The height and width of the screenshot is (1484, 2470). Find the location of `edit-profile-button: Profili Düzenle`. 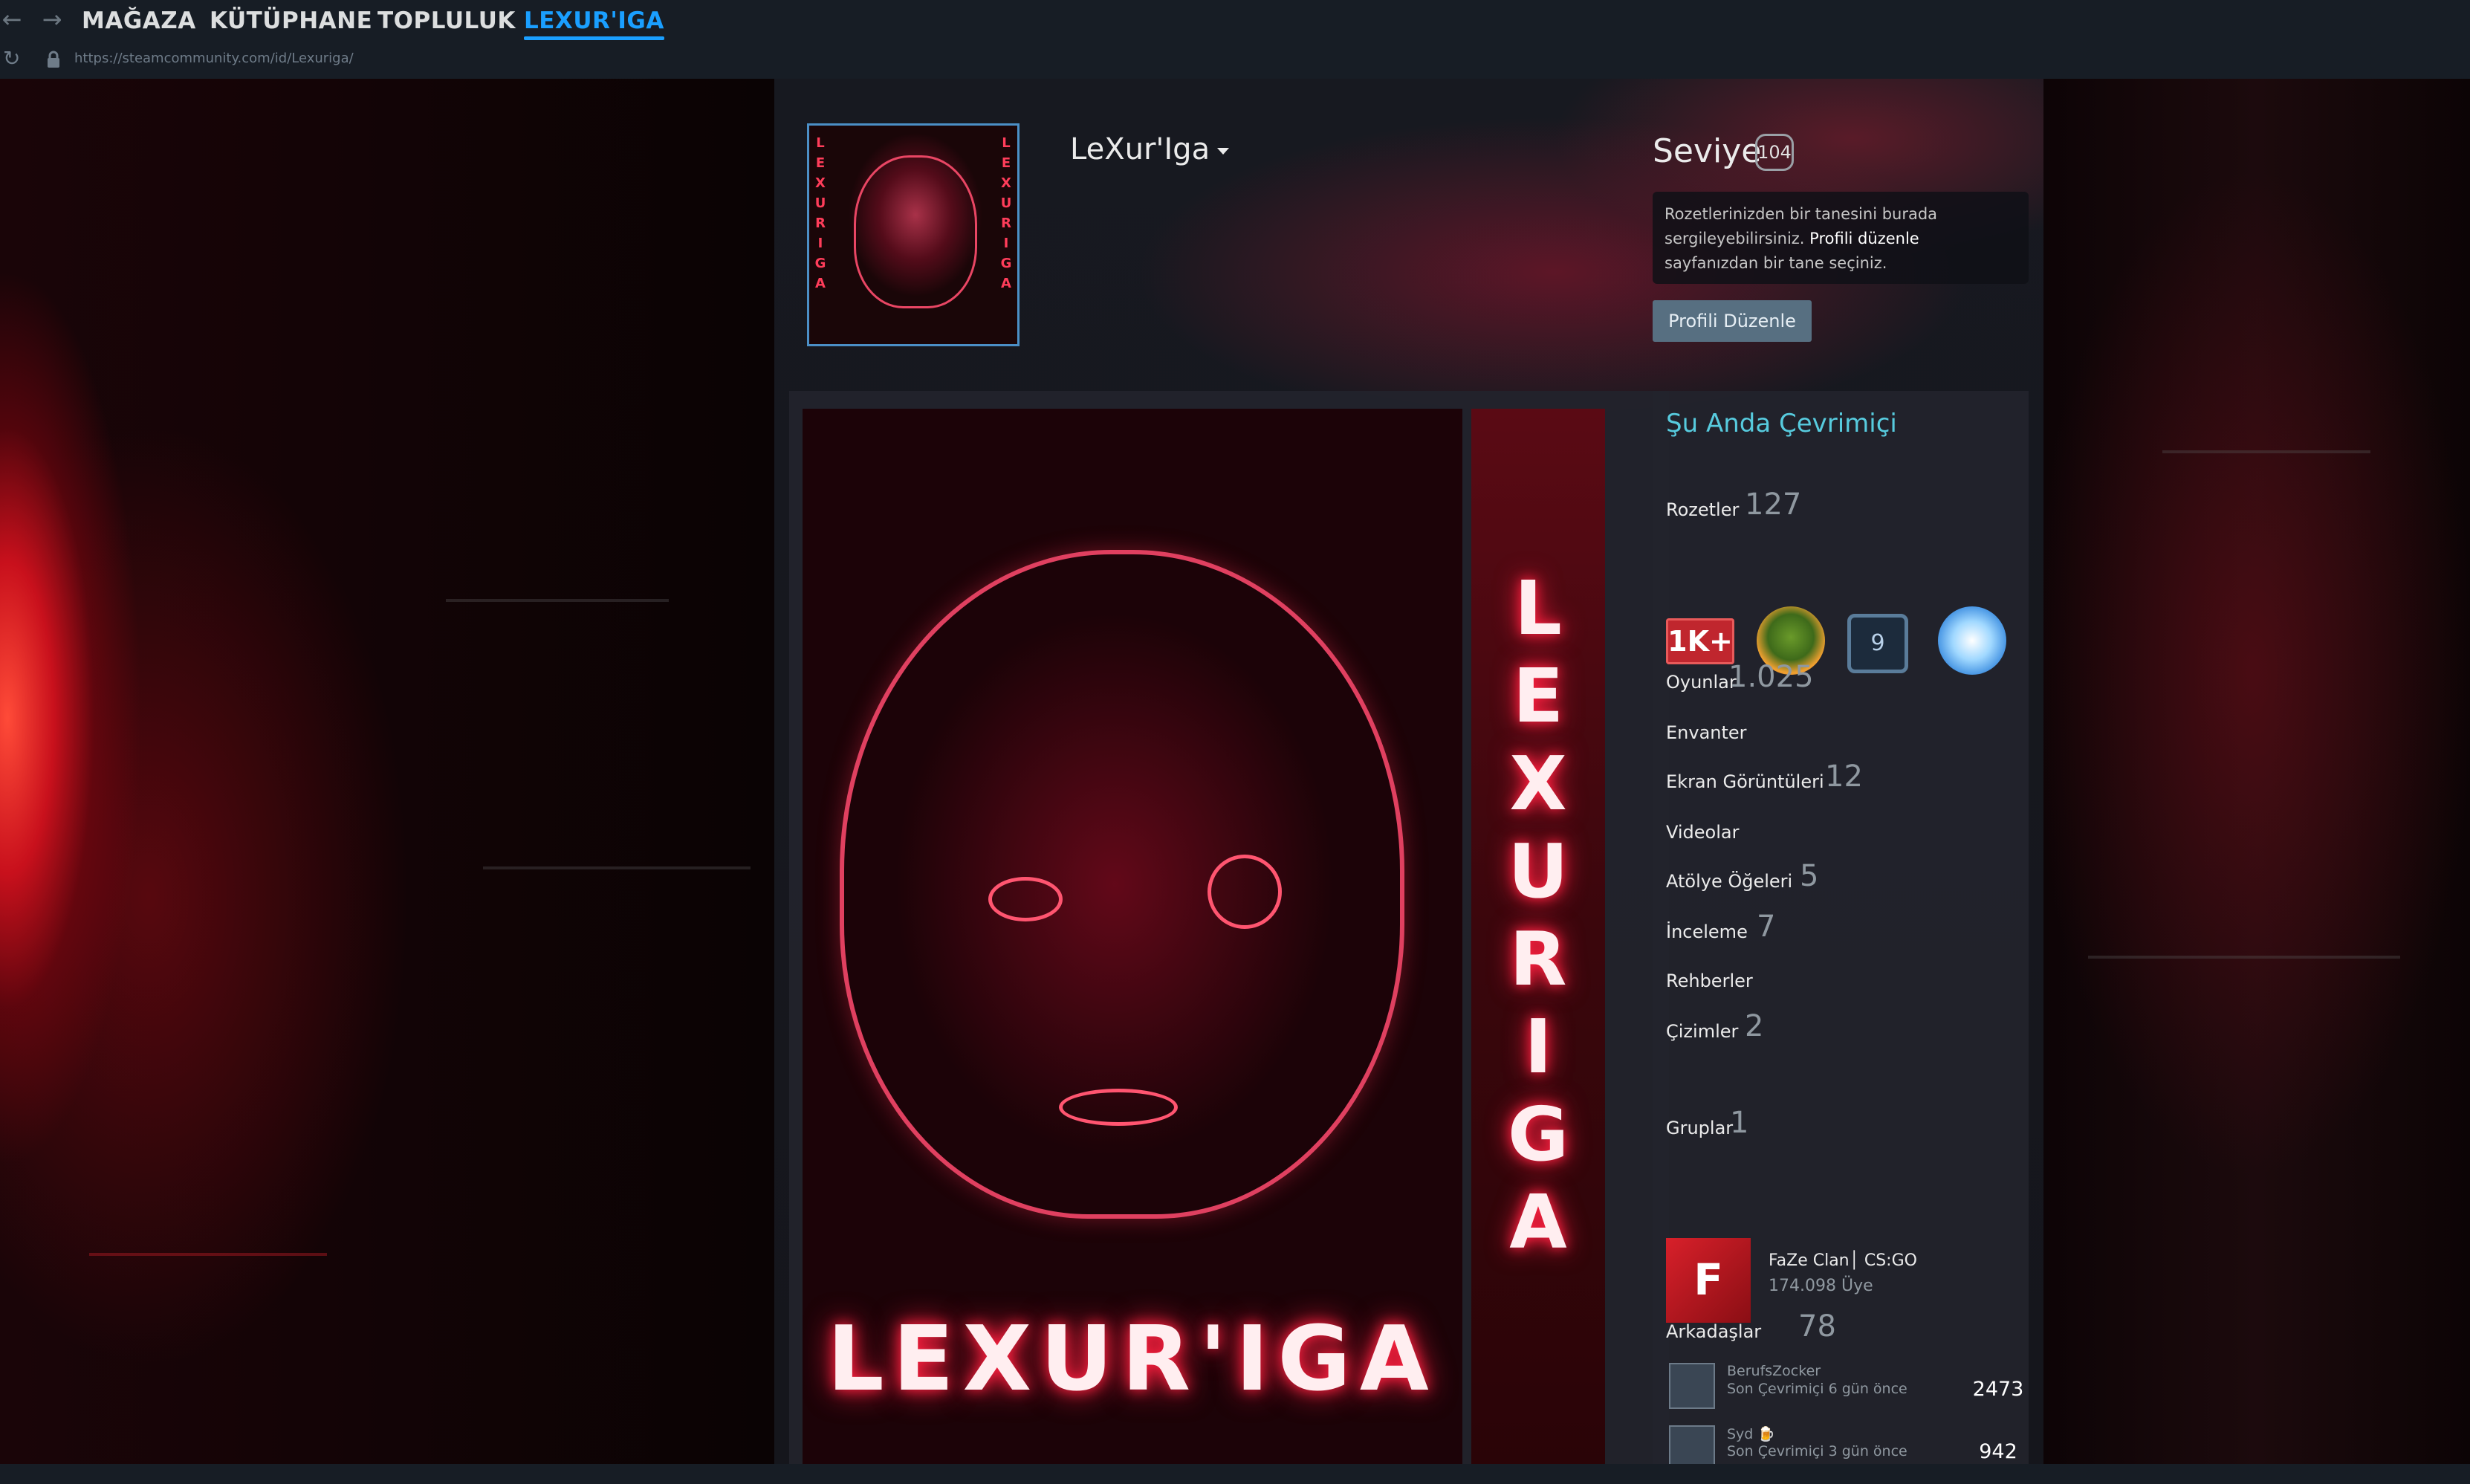

edit-profile-button: Profili Düzenle is located at coordinates (1732, 321).